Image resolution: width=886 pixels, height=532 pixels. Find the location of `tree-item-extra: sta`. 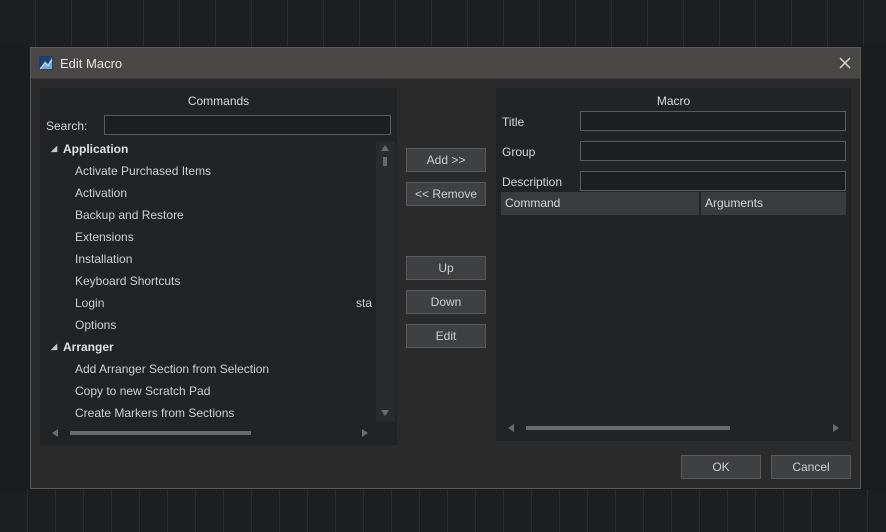

tree-item-extra: sta is located at coordinates (364, 303).